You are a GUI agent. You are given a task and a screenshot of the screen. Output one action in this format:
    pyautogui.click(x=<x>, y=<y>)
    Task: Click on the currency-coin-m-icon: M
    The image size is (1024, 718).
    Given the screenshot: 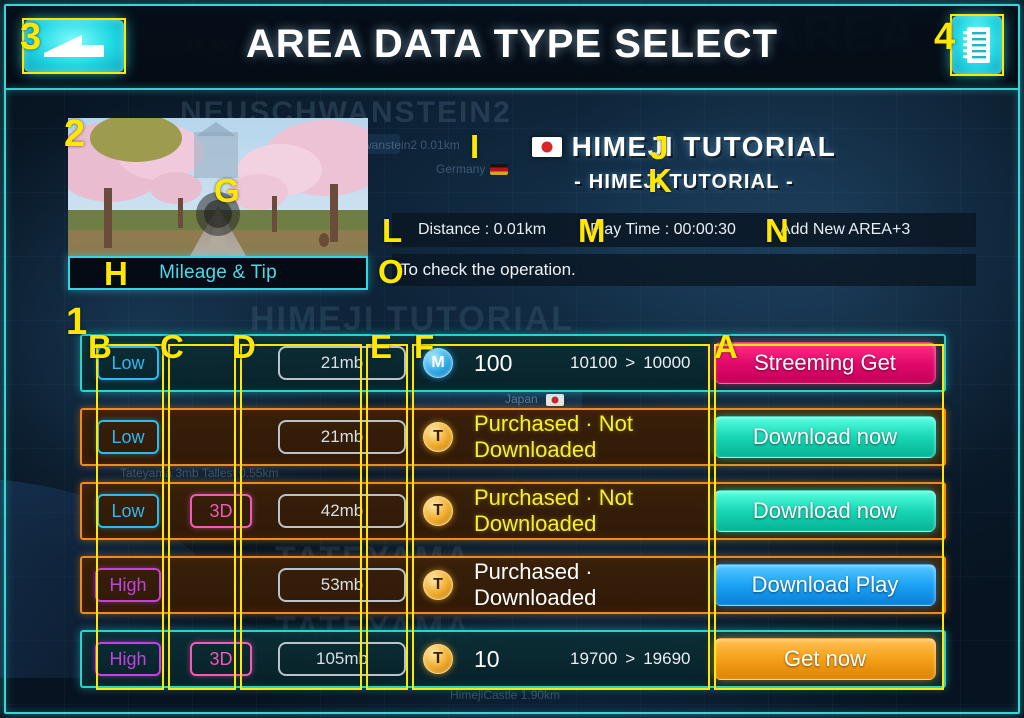 What is the action you would take?
    pyautogui.click(x=438, y=363)
    